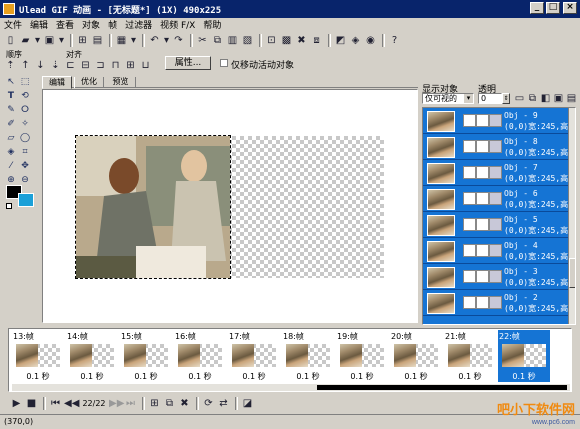  I want to click on align-middle-icon: ⊞, so click(130, 65).